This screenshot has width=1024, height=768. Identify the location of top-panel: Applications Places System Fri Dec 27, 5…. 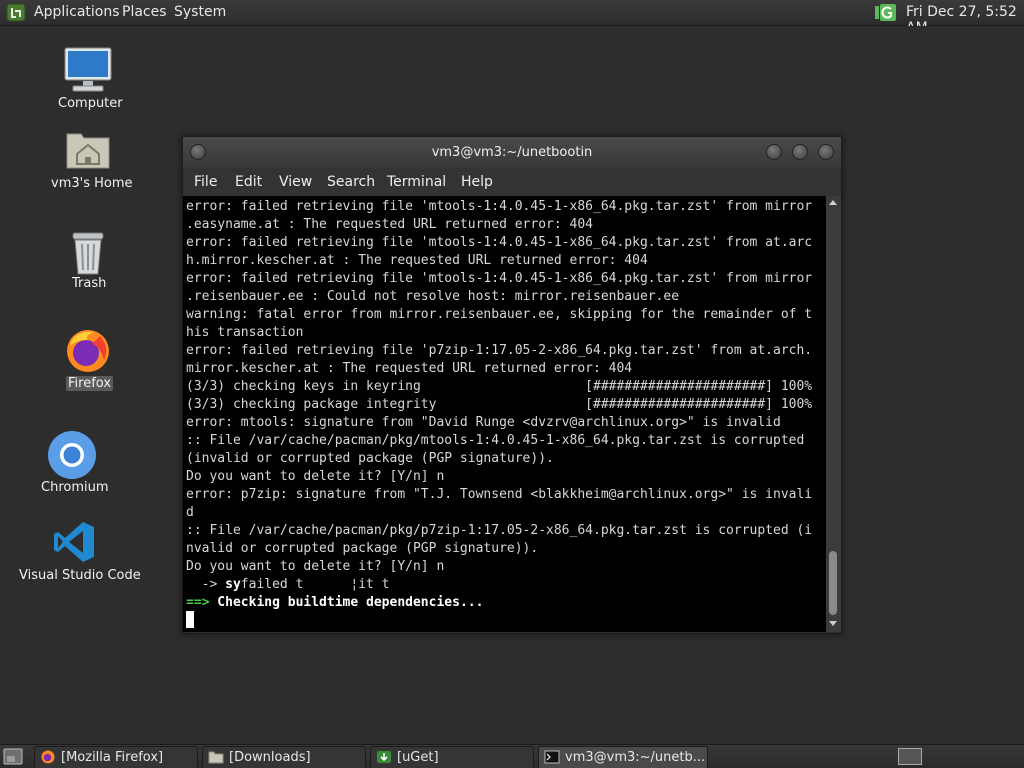
(512, 18).